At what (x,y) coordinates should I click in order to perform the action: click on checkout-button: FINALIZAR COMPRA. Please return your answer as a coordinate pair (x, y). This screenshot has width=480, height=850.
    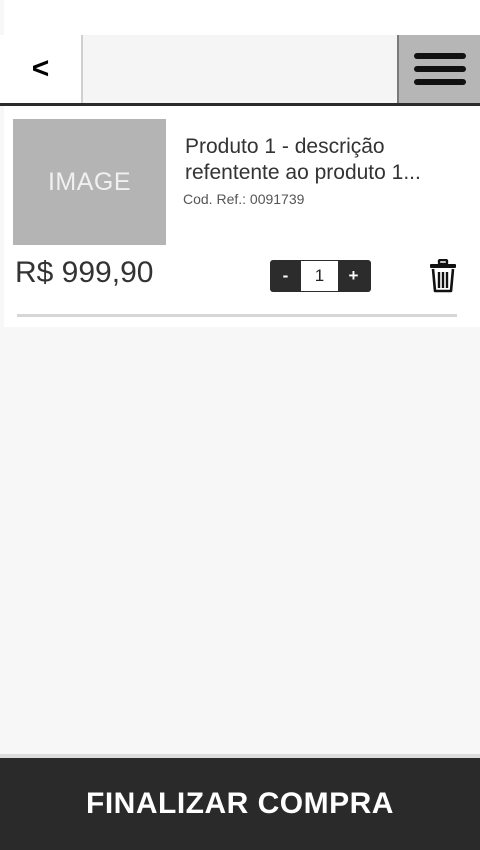
    Looking at the image, I should click on (240, 804).